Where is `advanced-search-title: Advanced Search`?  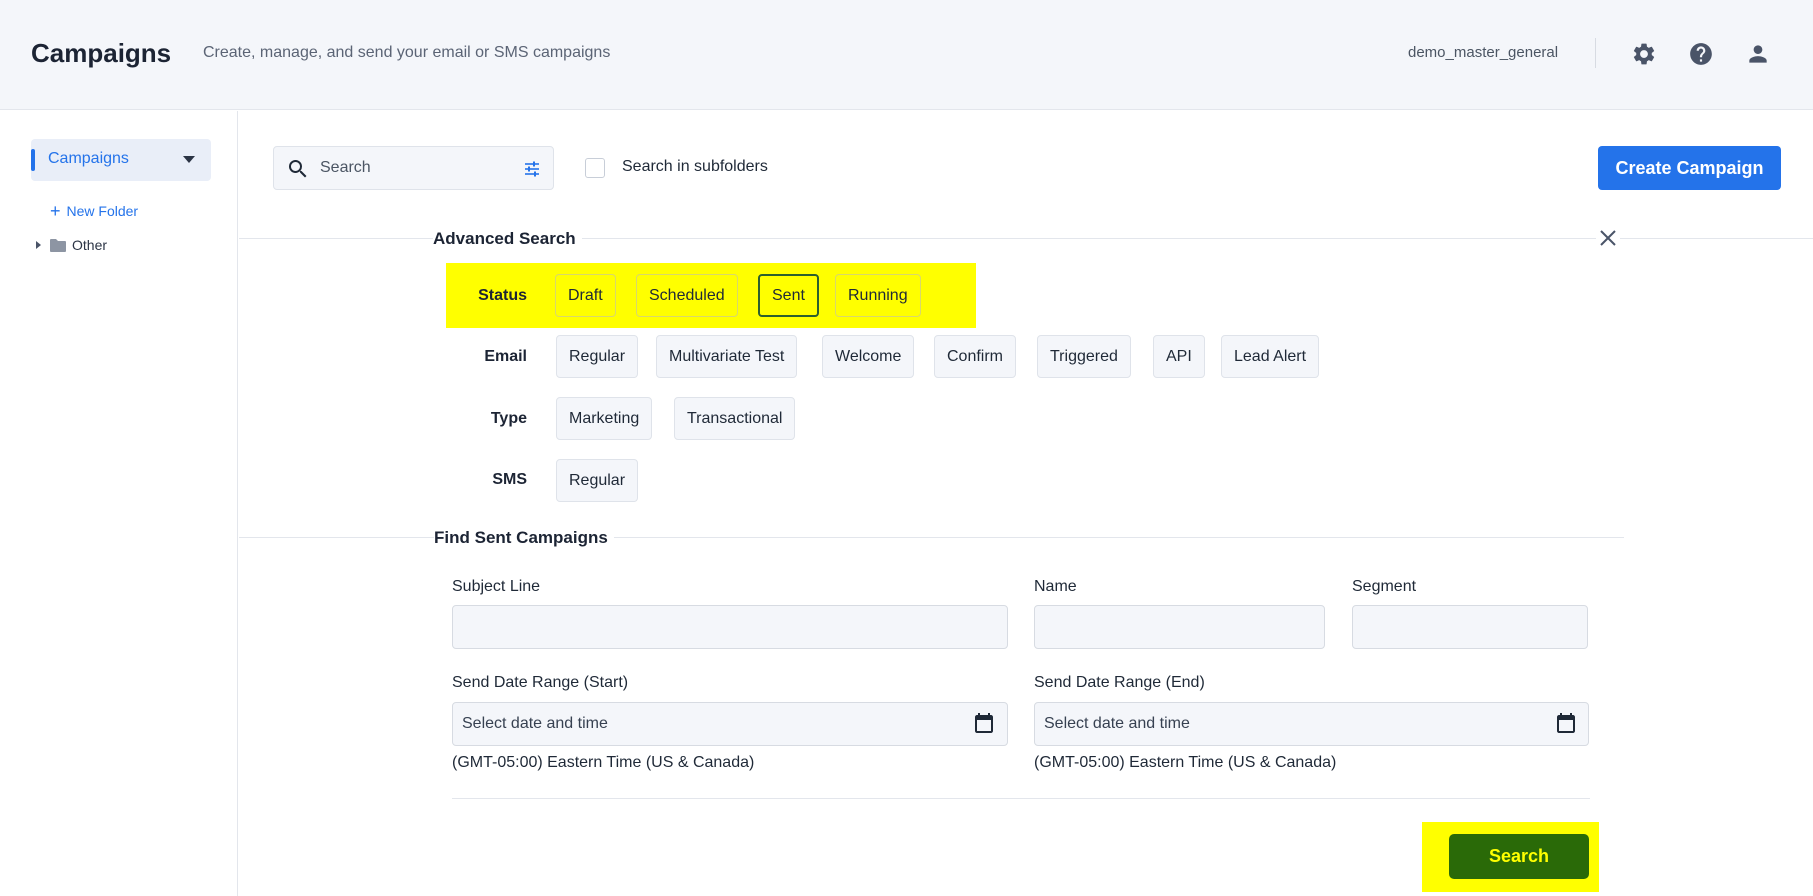
advanced-search-title: Advanced Search is located at coordinates (507, 239).